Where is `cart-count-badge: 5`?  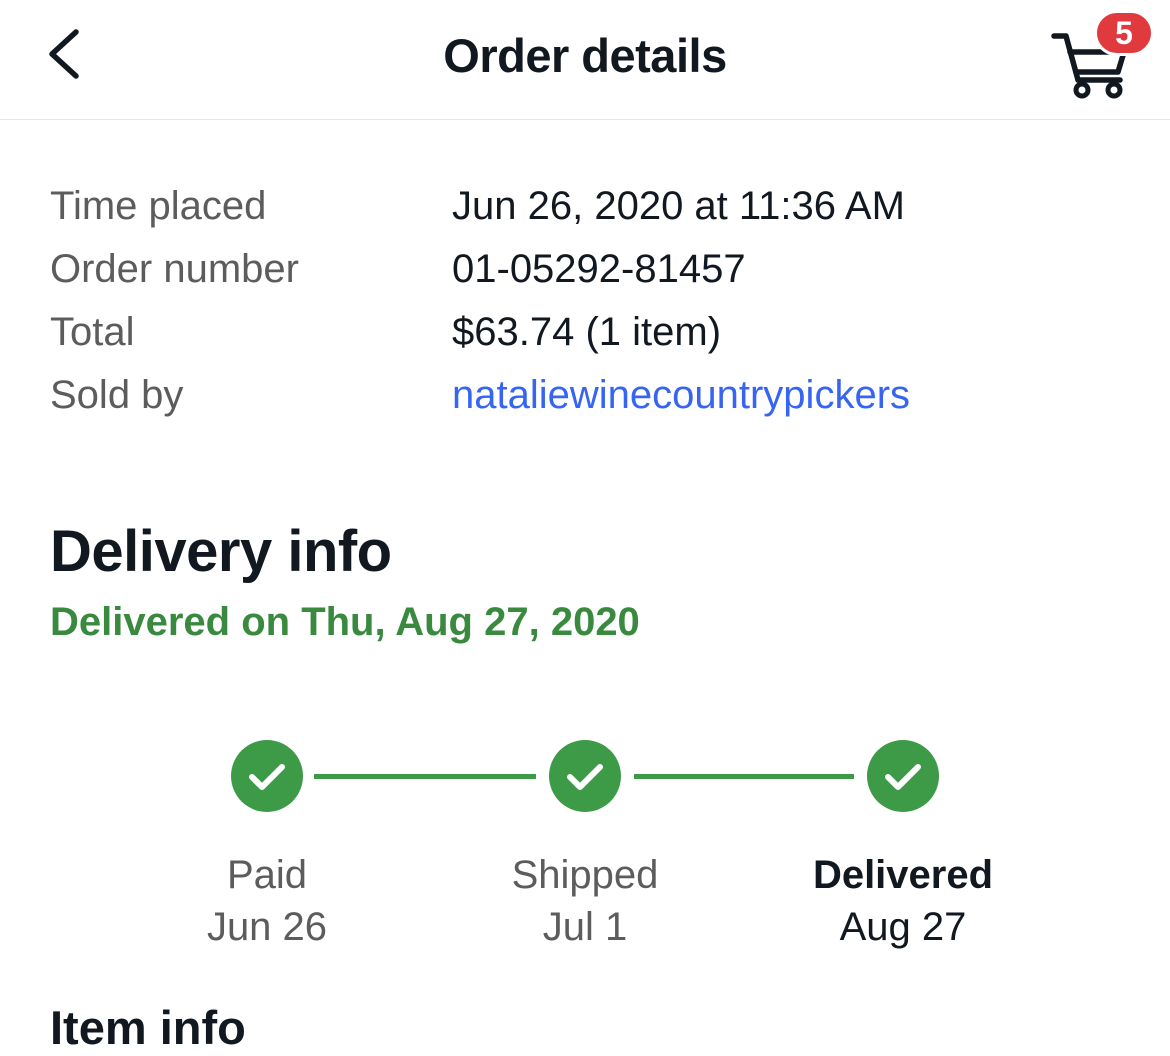
cart-count-badge: 5 is located at coordinates (1124, 33).